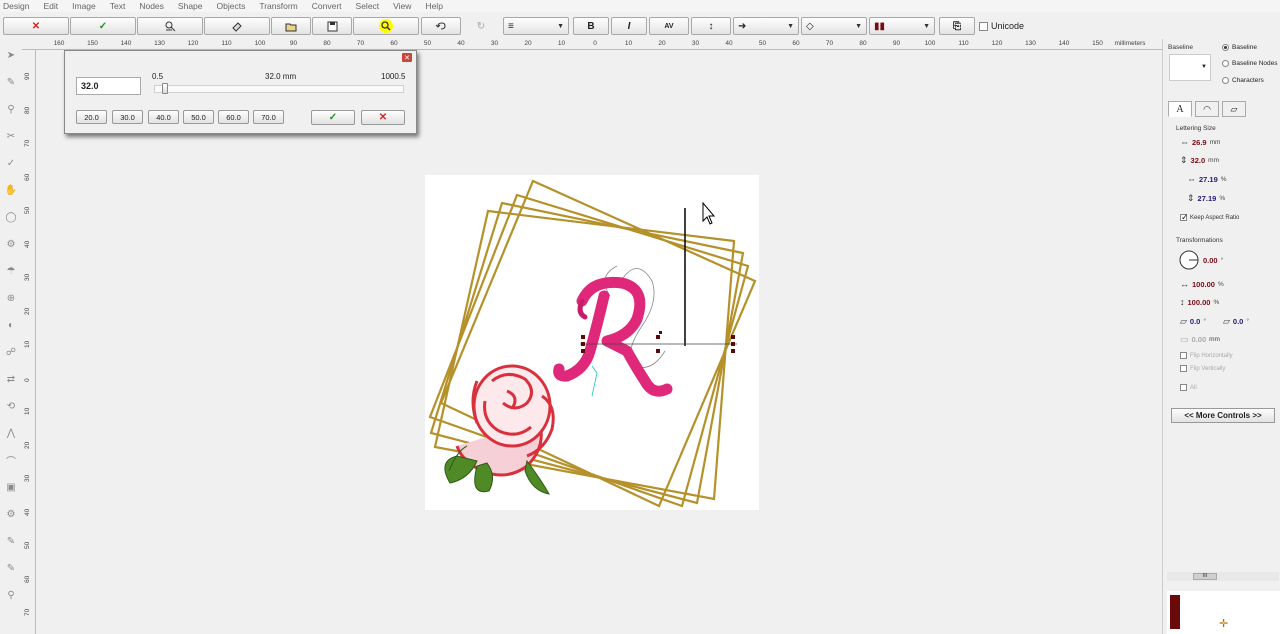 The width and height of the screenshot is (1280, 634). What do you see at coordinates (333, 117) in the screenshot?
I see `dialog-ok-button: ✓` at bounding box center [333, 117].